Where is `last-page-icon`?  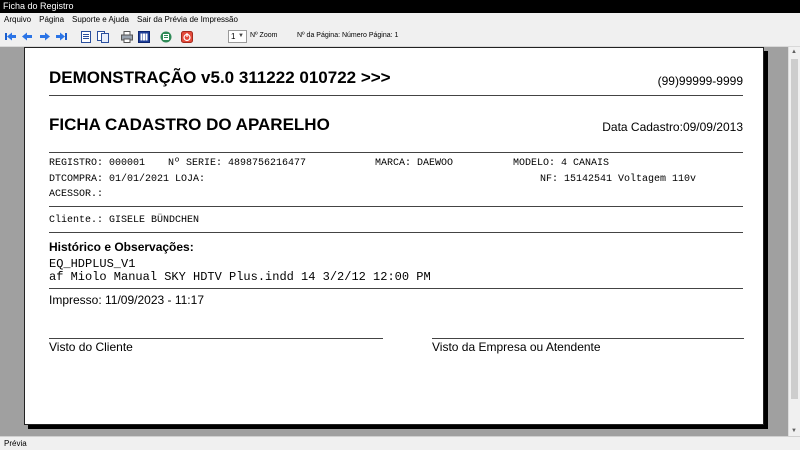 last-page-icon is located at coordinates (61, 36).